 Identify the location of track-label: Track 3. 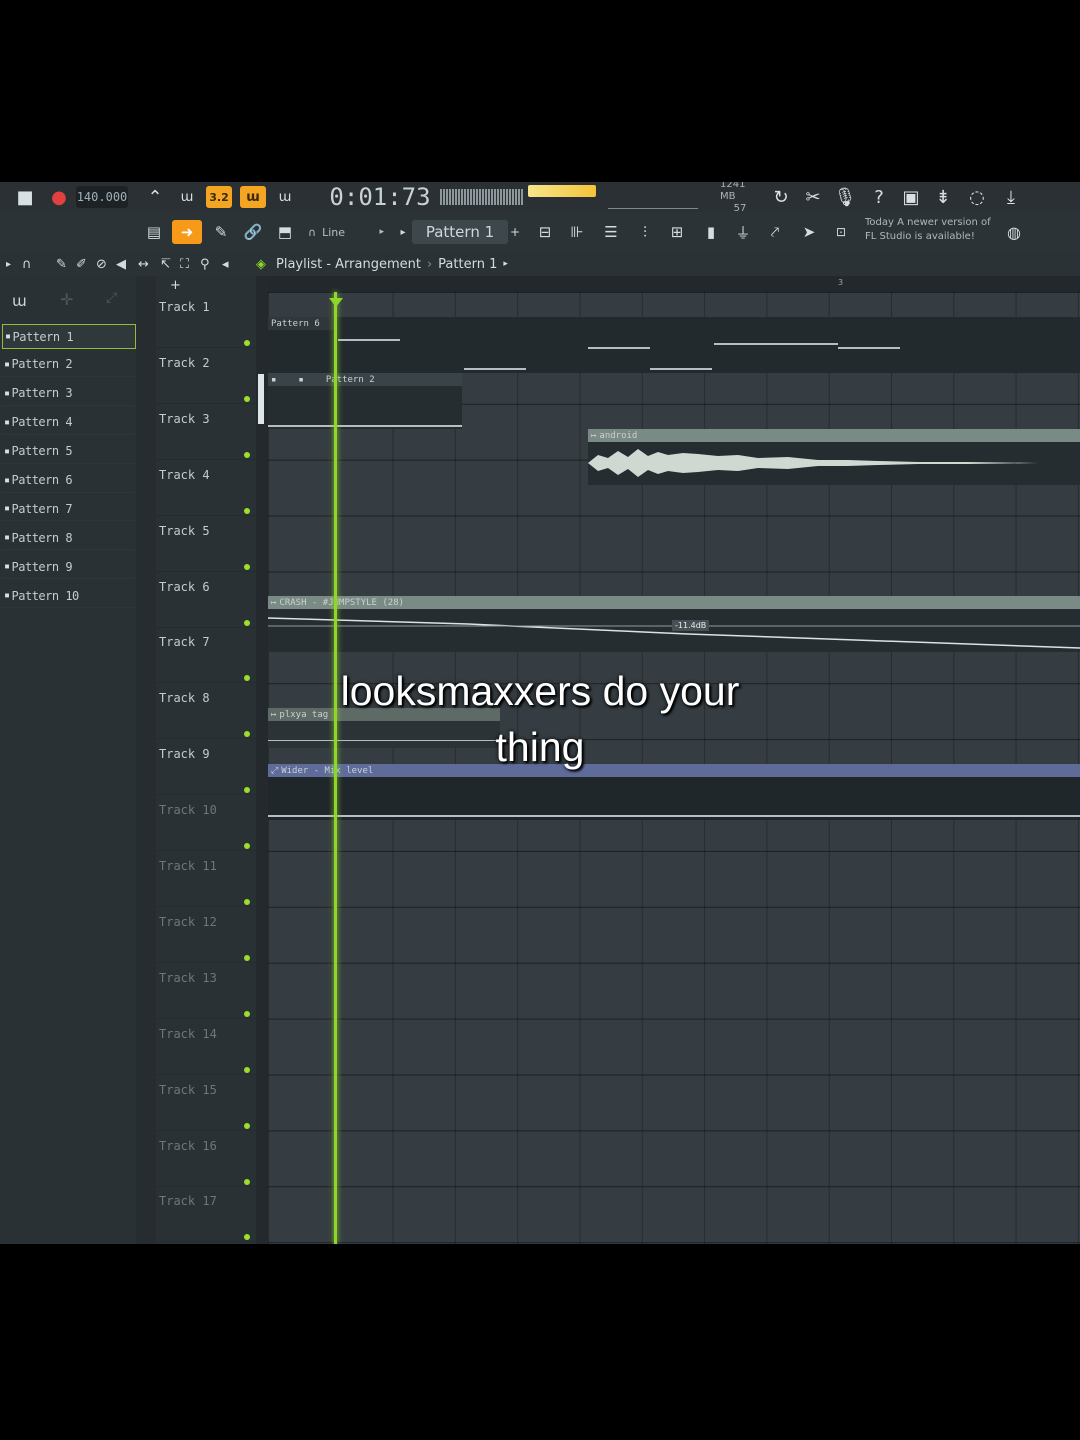
(184, 419).